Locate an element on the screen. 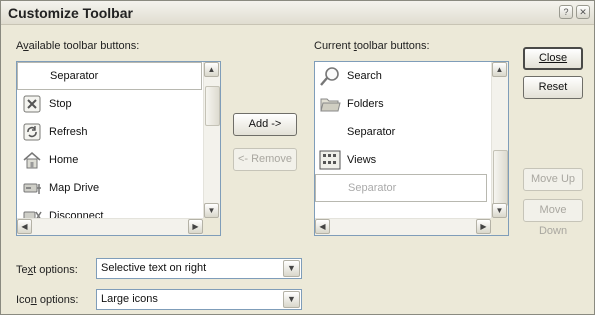 Image resolution: width=595 pixels, height=315 pixels. list-item-label: Home is located at coordinates (64, 160).